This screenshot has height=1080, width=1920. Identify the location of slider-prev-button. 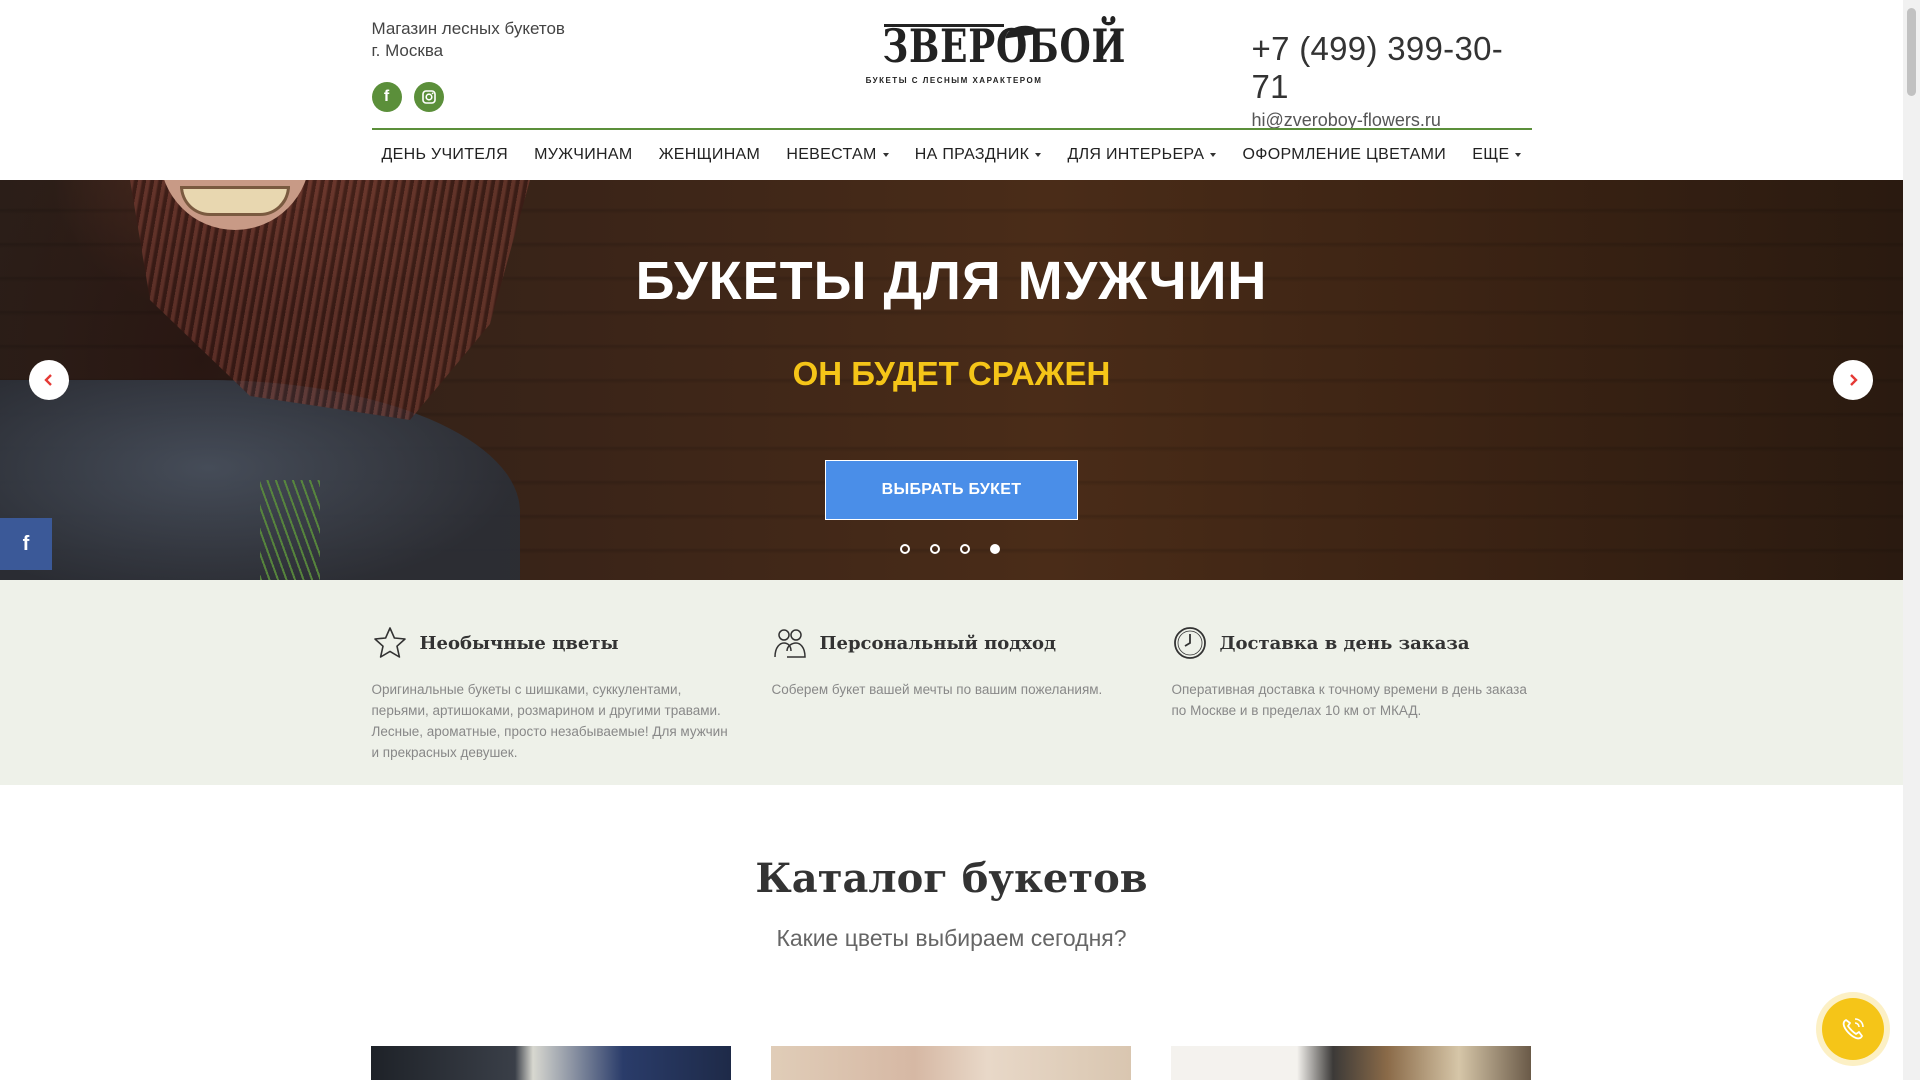
(49, 380).